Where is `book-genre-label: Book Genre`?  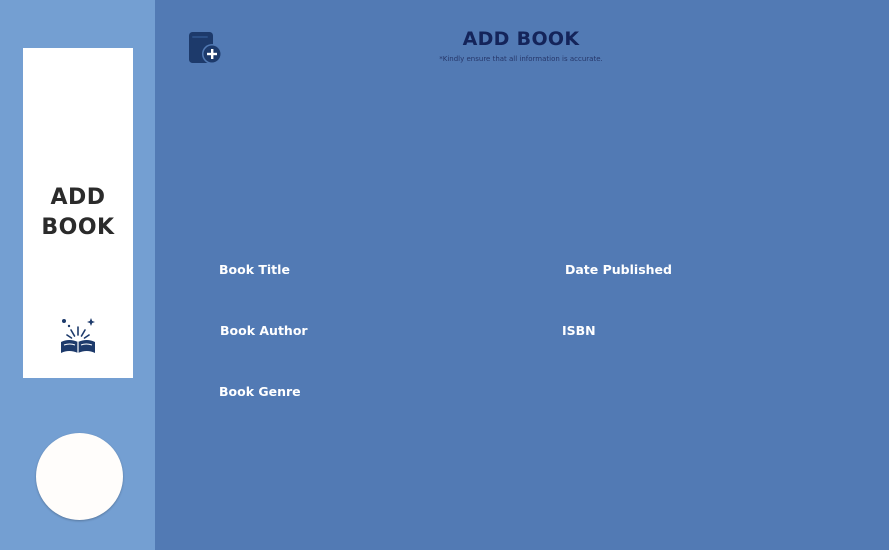
book-genre-label: Book Genre is located at coordinates (260, 391).